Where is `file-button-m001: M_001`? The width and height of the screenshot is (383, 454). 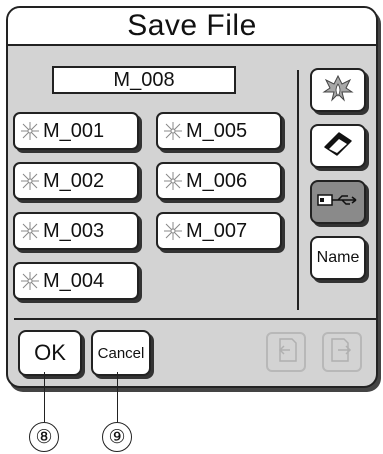
file-button-m001: M_001 is located at coordinates (76, 131).